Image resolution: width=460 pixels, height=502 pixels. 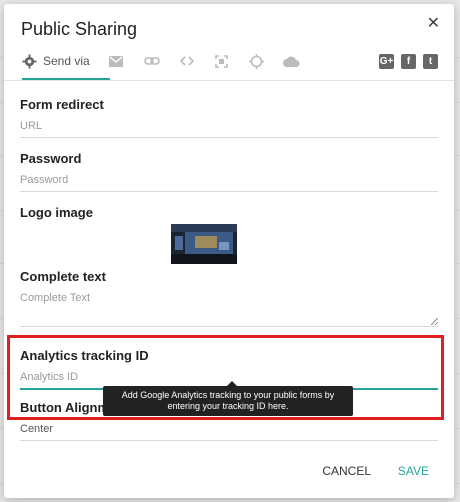 I want to click on form-redirect-field: Form redirect URL, so click(x=229, y=117).